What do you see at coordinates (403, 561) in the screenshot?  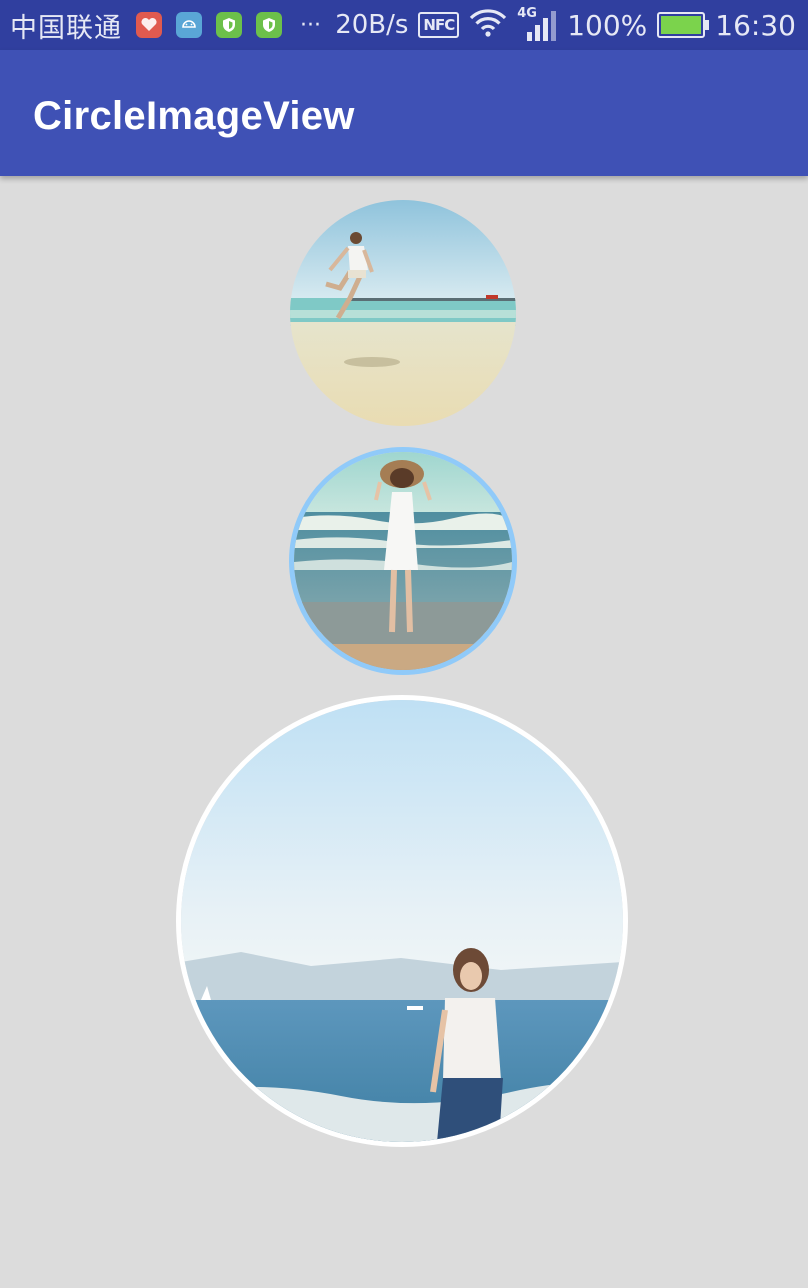 I see `circle-image-woman-hat` at bounding box center [403, 561].